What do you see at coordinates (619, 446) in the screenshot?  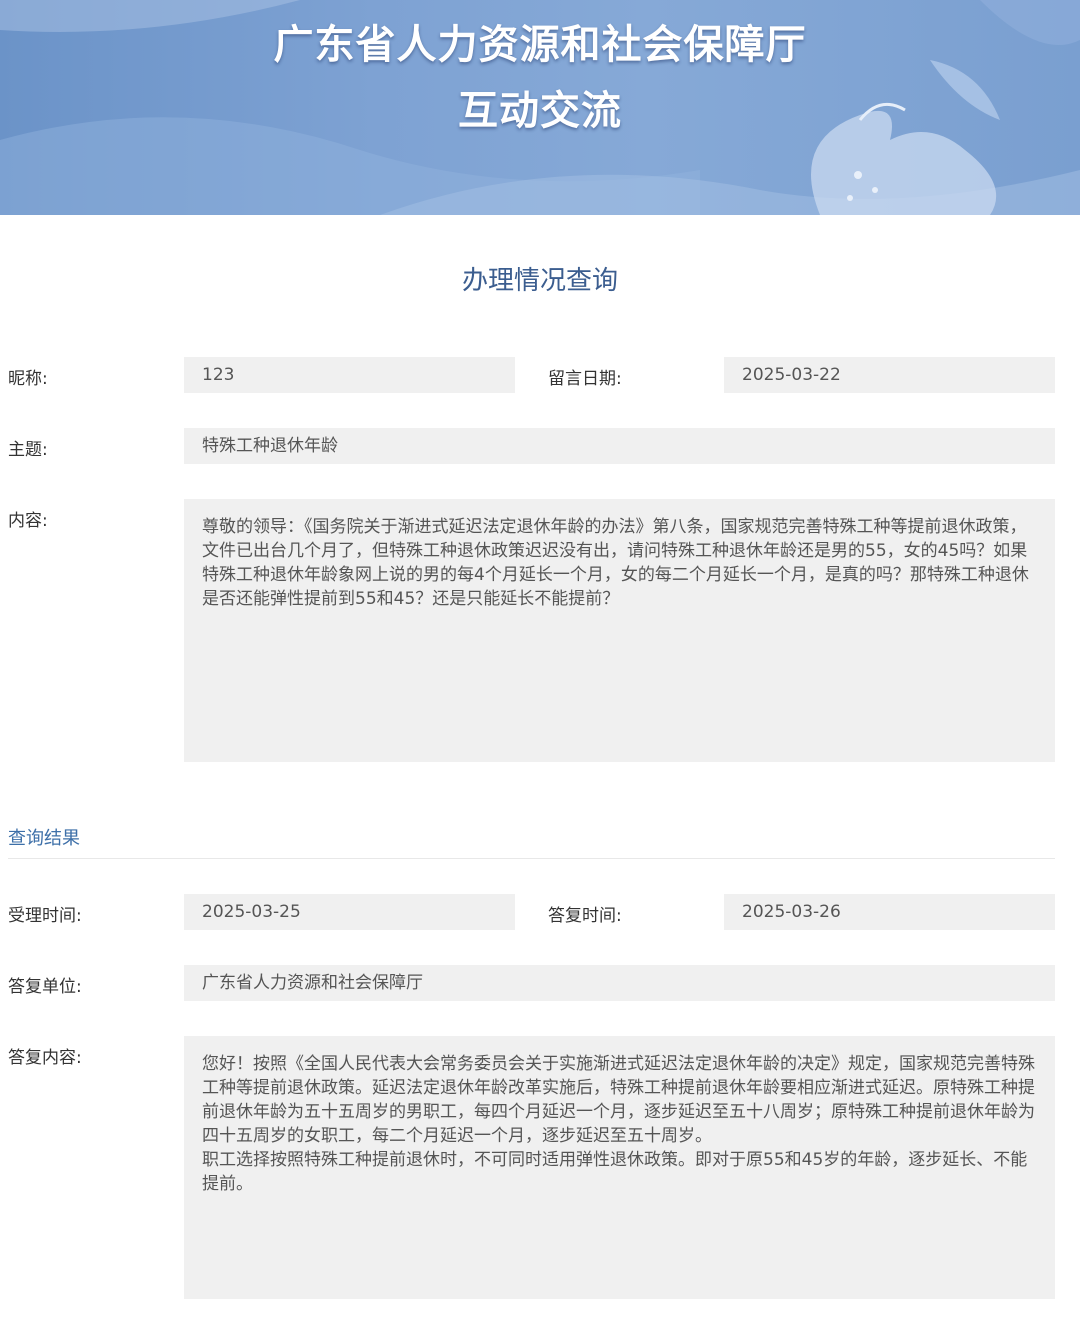 I see `subject-field: 特殊工种退休年龄` at bounding box center [619, 446].